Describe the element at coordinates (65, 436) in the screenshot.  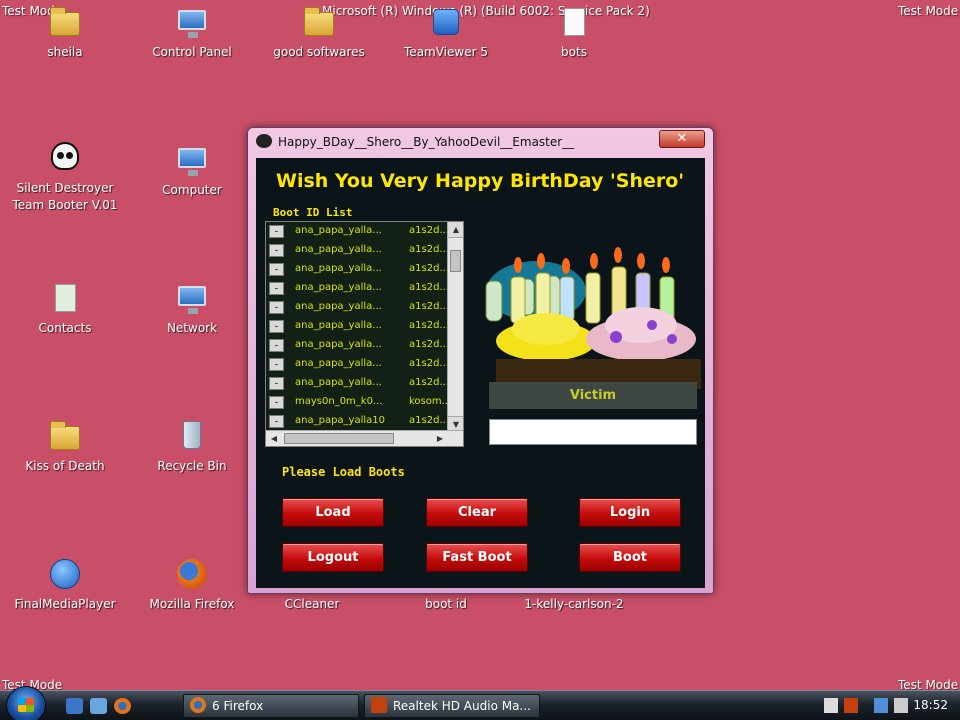
I see `folder-icon` at that location.